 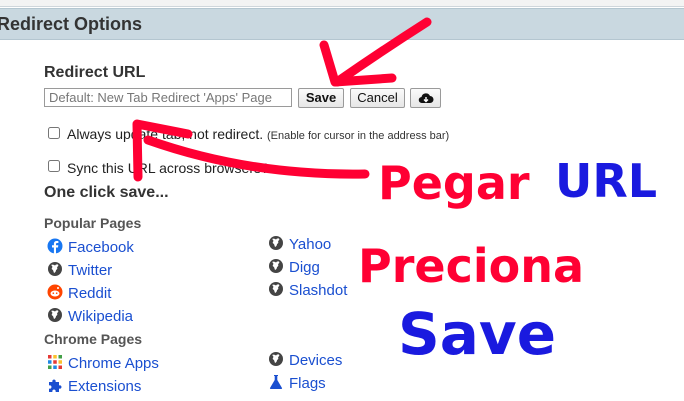 I want to click on link-devices: Devices, so click(x=305, y=360).